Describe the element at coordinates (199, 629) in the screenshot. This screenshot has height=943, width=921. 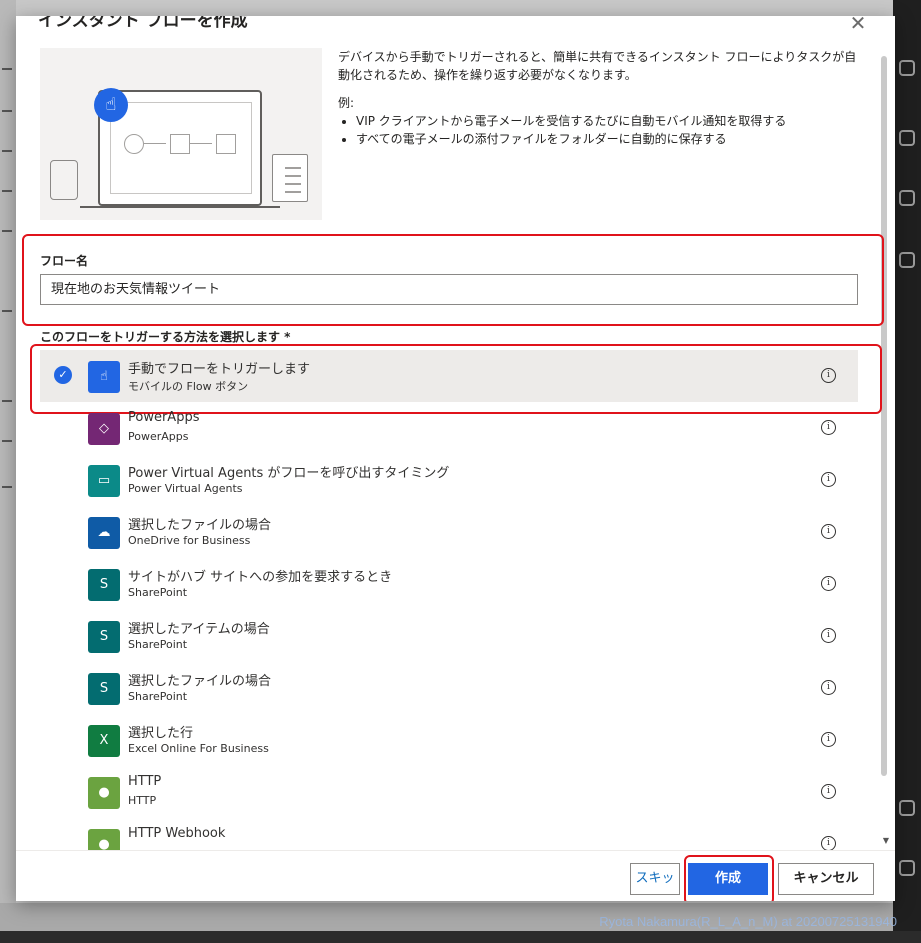
I see `trigger-name: 選択したアイテムの場合` at that location.